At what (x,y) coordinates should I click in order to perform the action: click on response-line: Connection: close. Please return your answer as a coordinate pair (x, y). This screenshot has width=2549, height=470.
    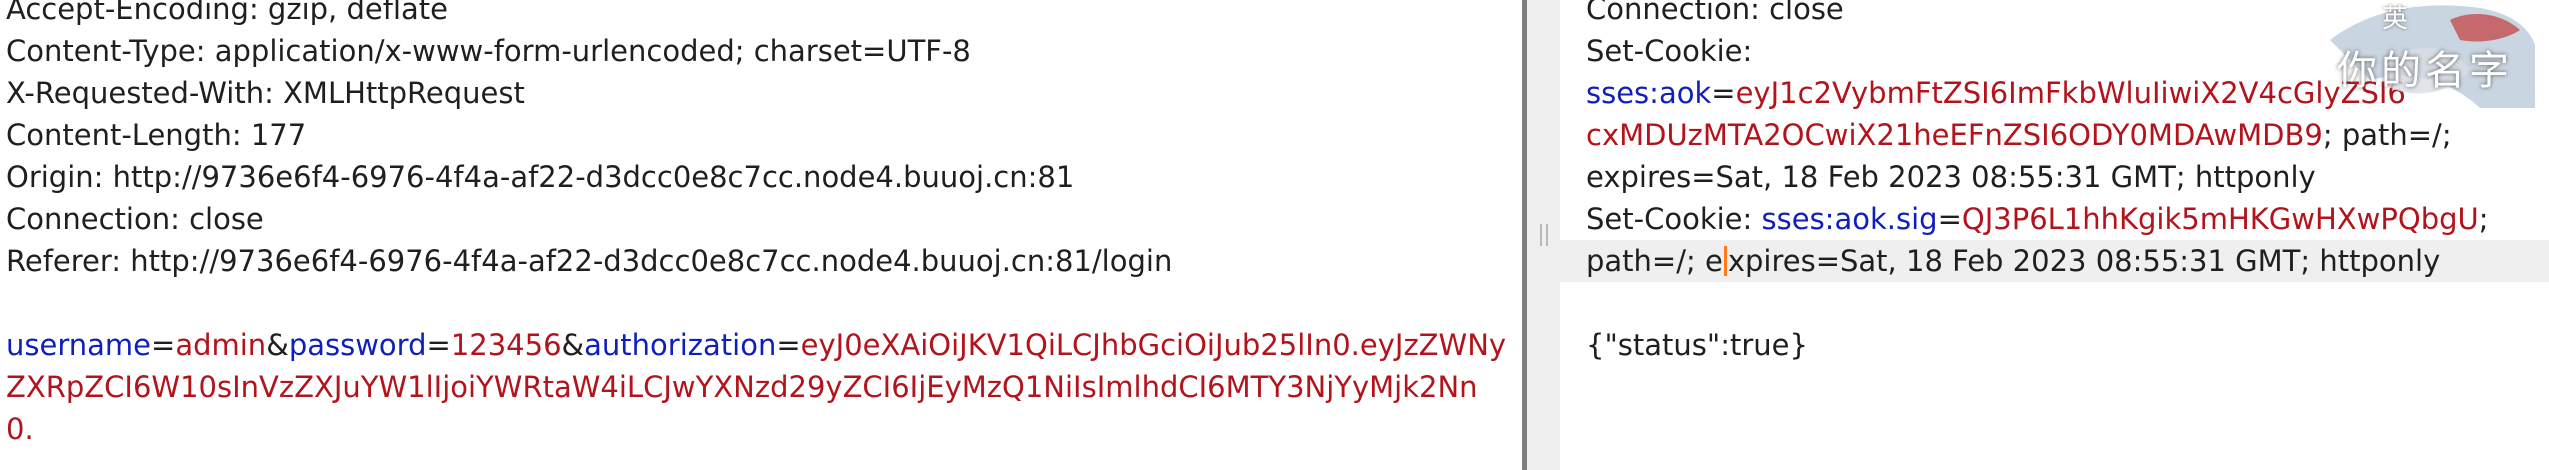
    Looking at the image, I should click on (1715, 13).